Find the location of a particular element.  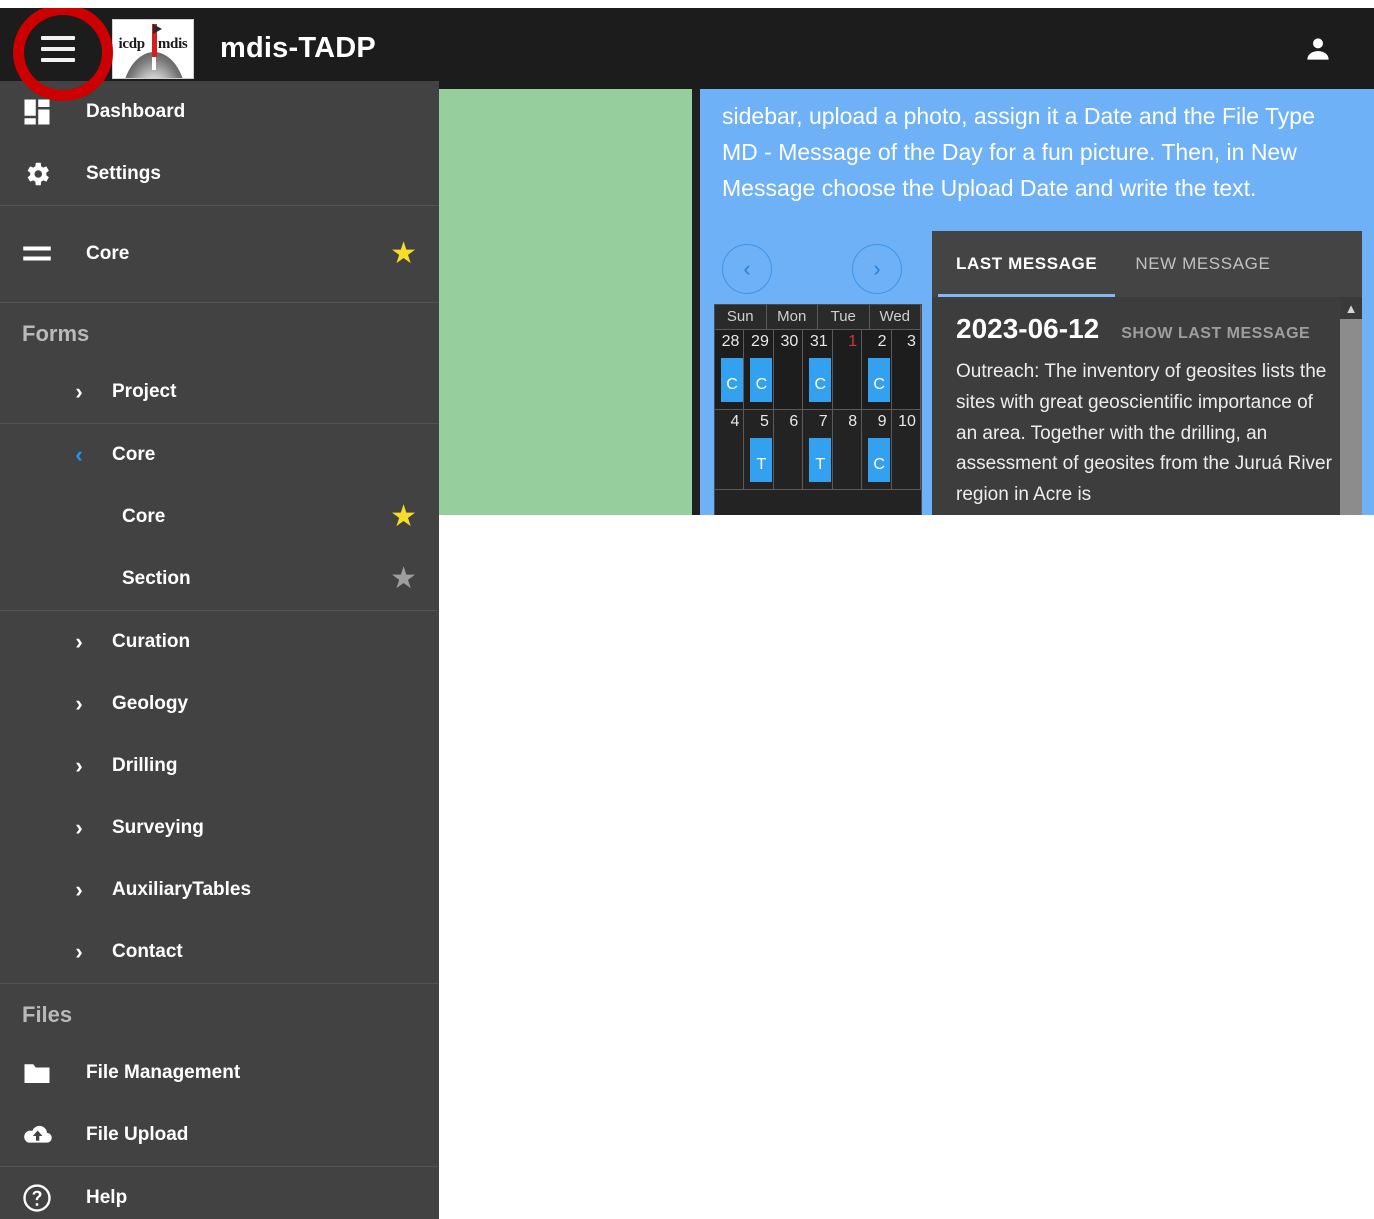

sidebar-item-label: Project is located at coordinates (144, 391).